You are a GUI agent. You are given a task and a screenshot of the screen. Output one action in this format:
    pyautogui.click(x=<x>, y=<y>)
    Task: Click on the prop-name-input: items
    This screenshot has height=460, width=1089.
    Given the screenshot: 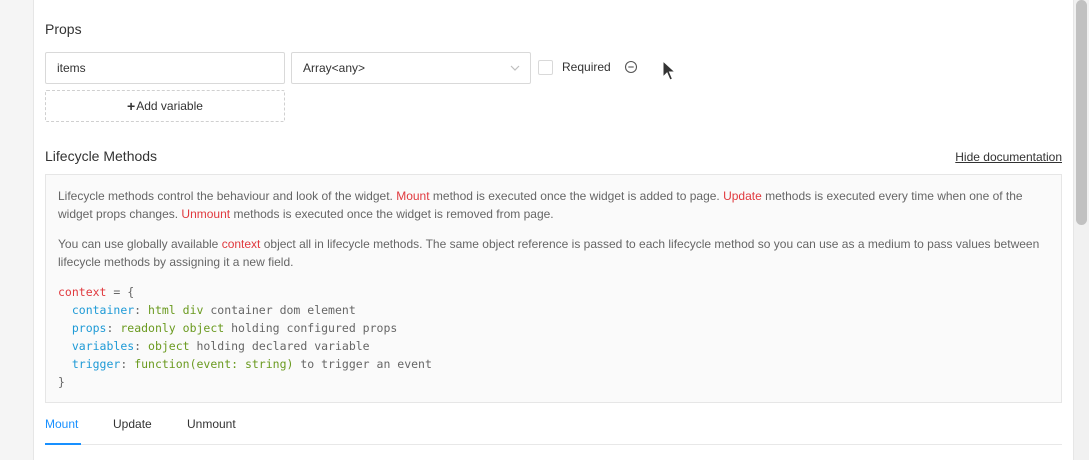 What is the action you would take?
    pyautogui.click(x=165, y=68)
    